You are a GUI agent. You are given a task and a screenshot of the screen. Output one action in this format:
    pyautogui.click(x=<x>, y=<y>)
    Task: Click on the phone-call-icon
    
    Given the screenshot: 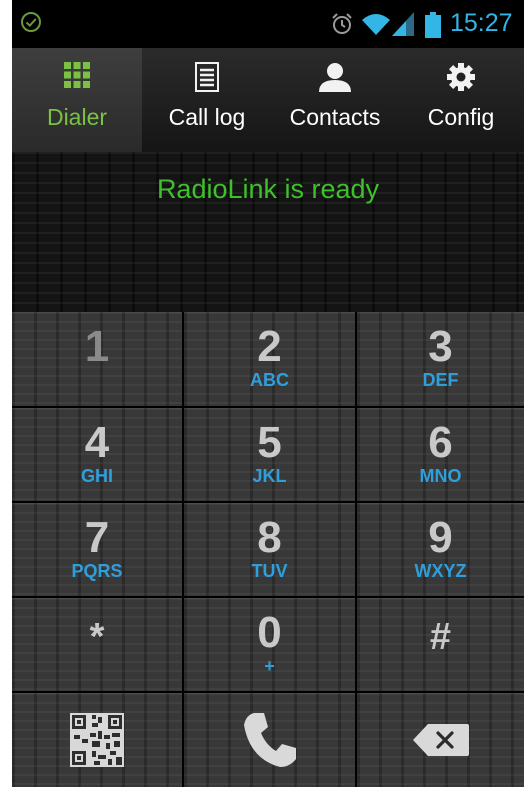 What is the action you would take?
    pyautogui.click(x=269, y=740)
    